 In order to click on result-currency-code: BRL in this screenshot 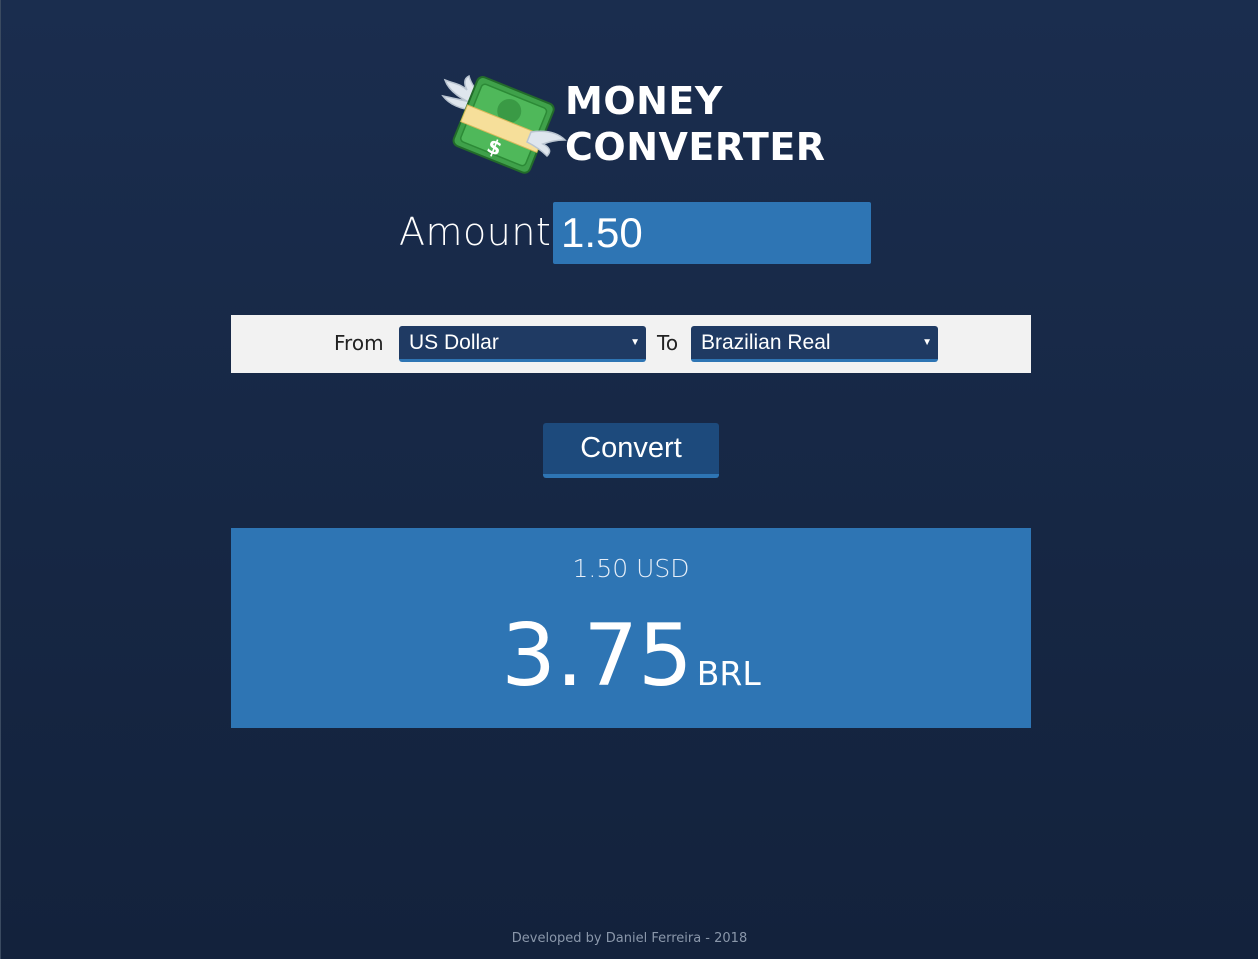, I will do `click(728, 673)`.